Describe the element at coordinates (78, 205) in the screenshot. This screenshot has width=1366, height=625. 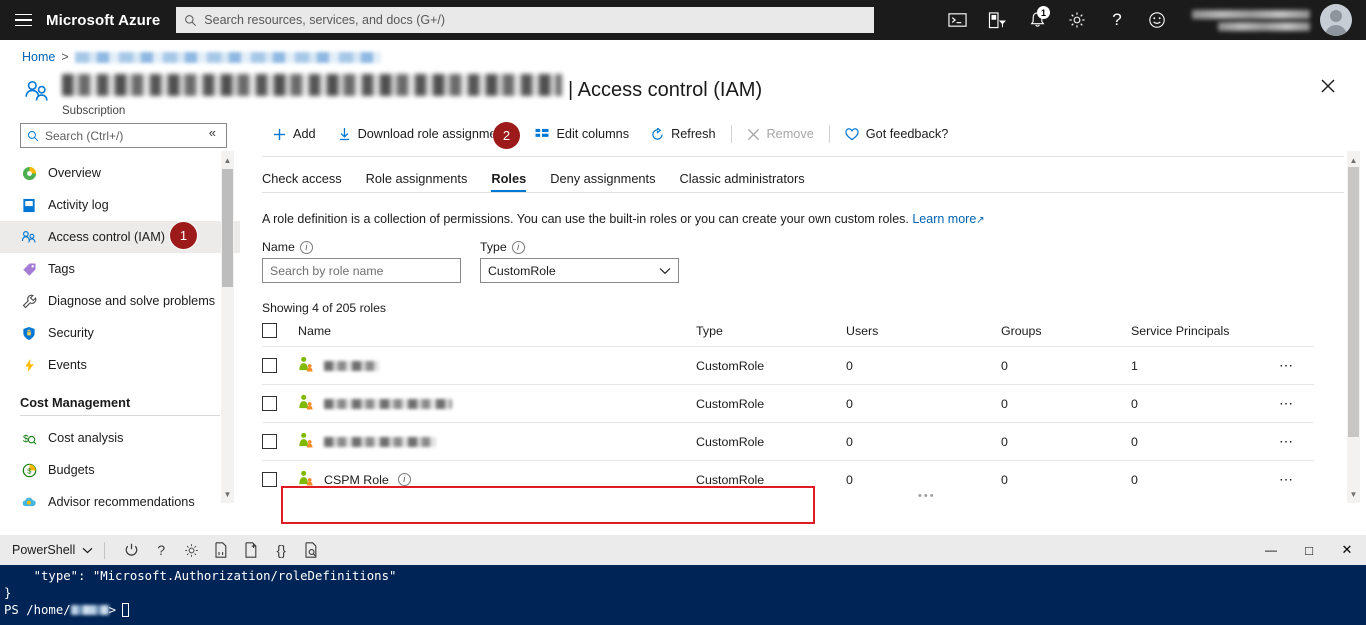
I see `sidebar-item-label: Activity log` at that location.